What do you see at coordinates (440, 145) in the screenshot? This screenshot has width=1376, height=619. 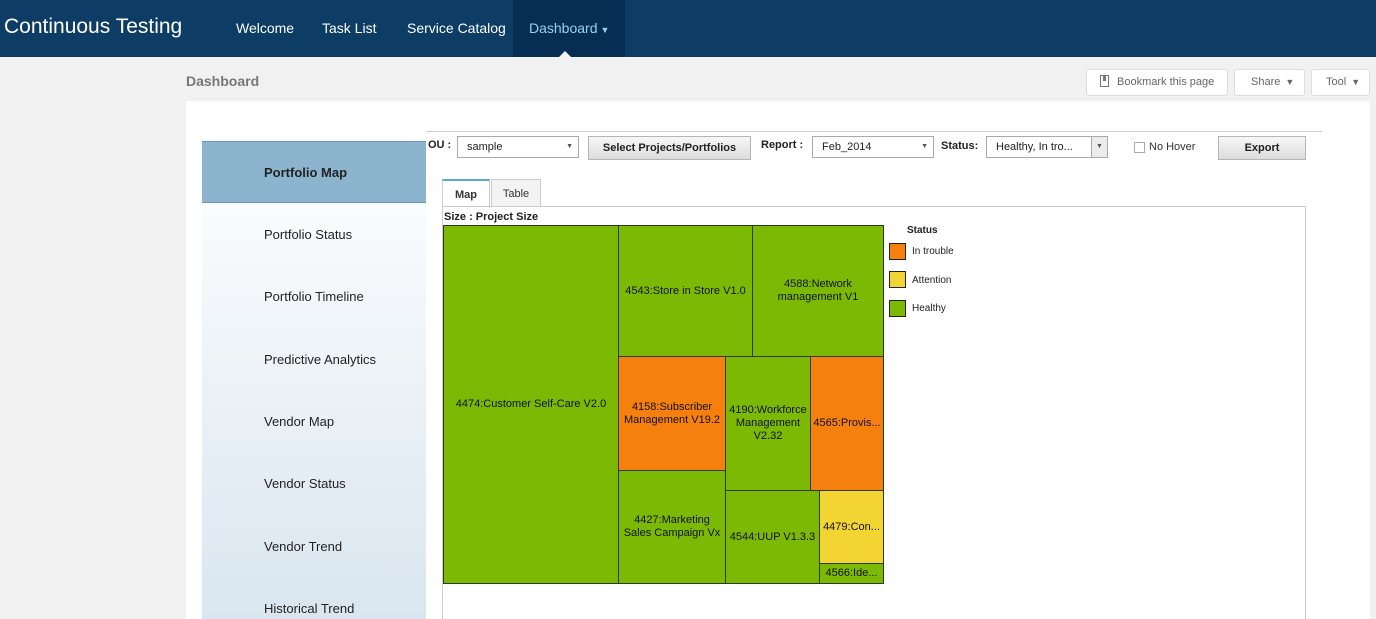 I see `ou-label: OU :` at bounding box center [440, 145].